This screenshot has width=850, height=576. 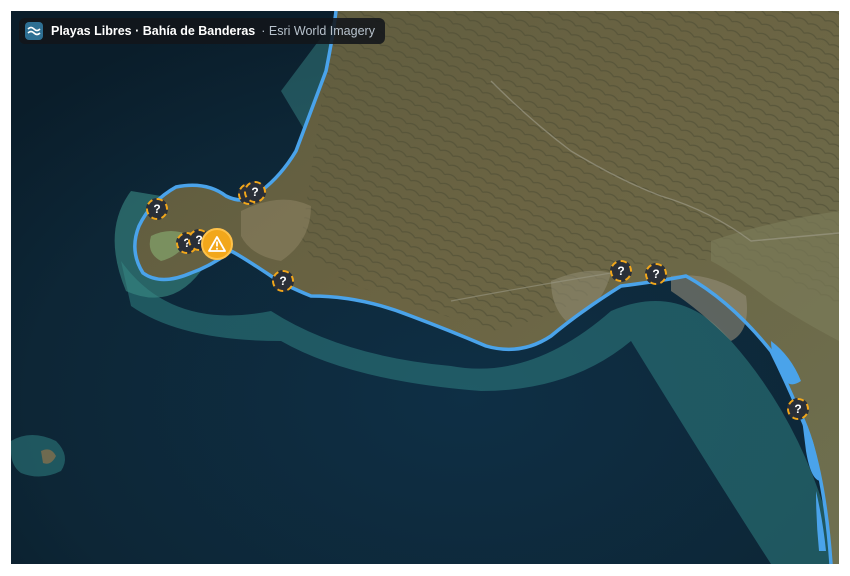 I want to click on beach-alert-marker, so click(x=217, y=244).